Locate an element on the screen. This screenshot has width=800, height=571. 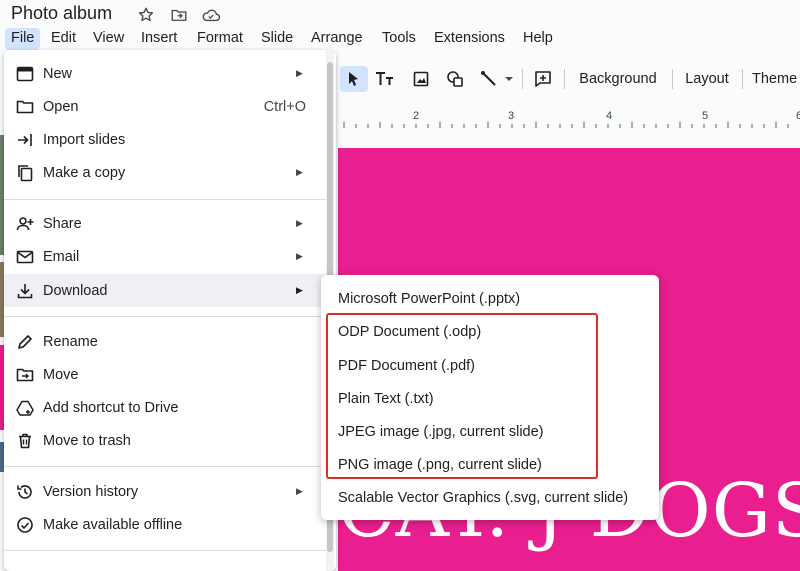
file-menu-email: Email ▶ is located at coordinates (170, 256).